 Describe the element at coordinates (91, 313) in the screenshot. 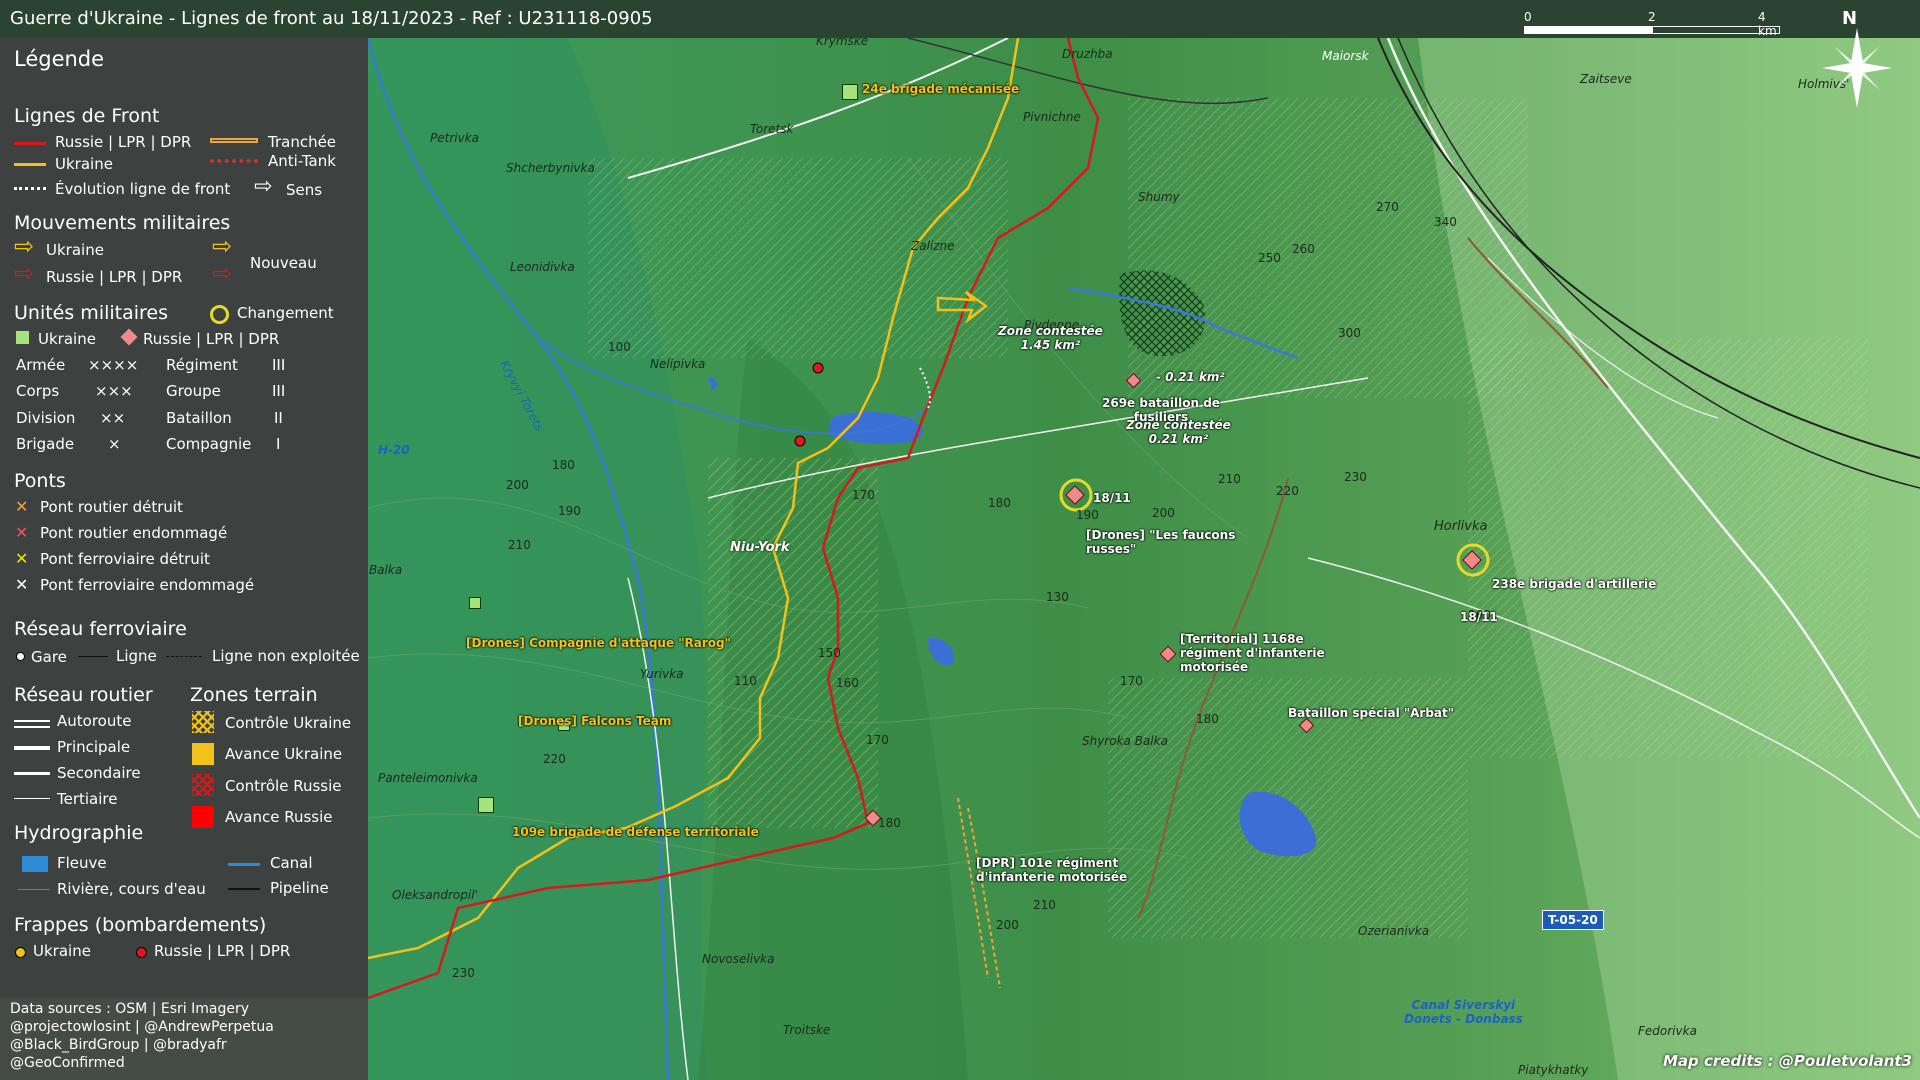

I see `legend-units-heading: Unités militaires` at that location.